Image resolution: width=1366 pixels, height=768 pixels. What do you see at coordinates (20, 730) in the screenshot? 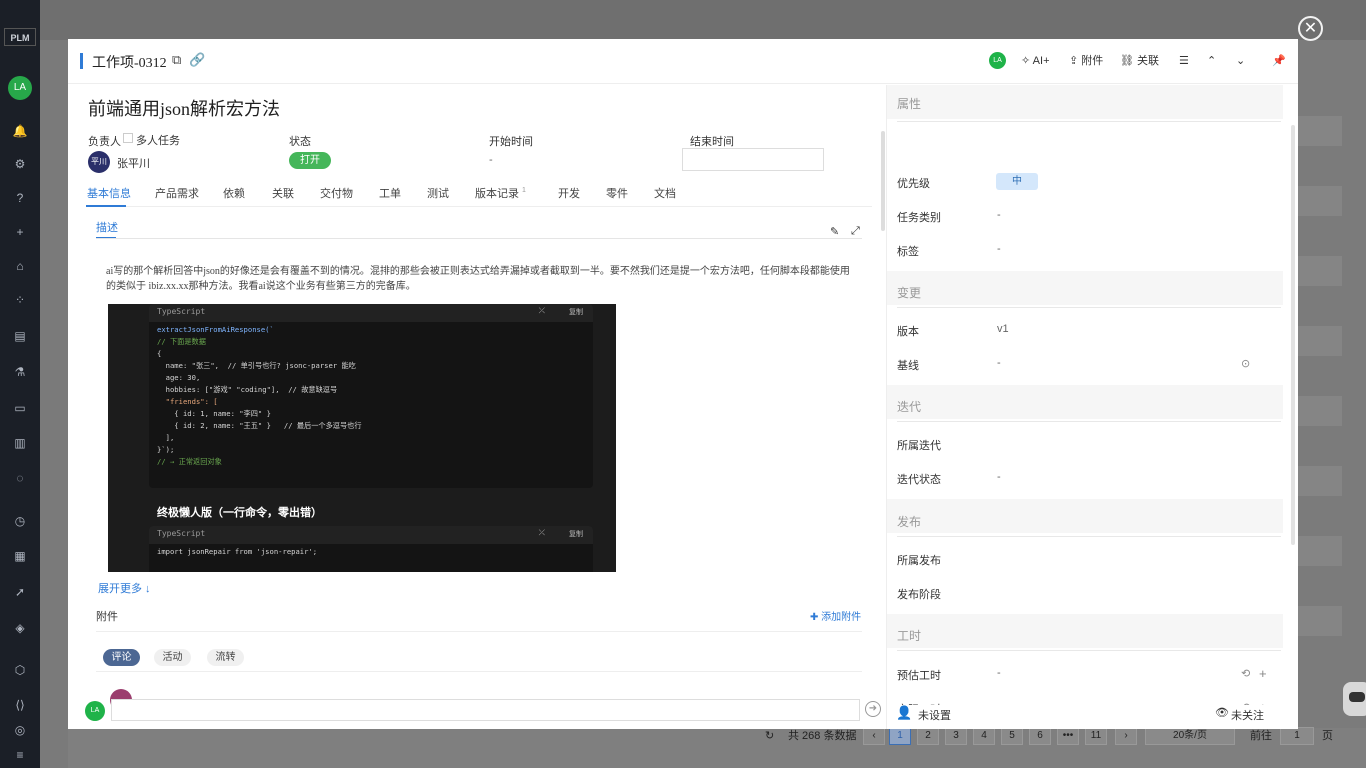
I see `settings-icon: ◎` at bounding box center [20, 730].